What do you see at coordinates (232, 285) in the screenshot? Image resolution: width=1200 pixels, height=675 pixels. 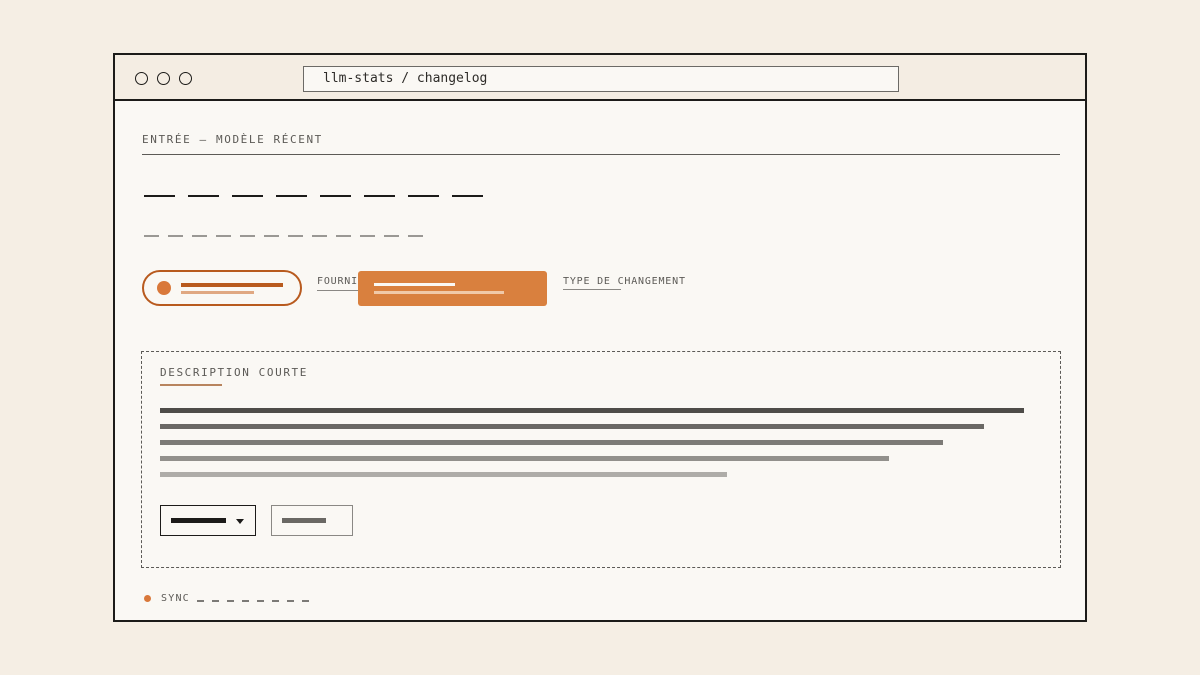 I see `pill-text-placeholder` at bounding box center [232, 285].